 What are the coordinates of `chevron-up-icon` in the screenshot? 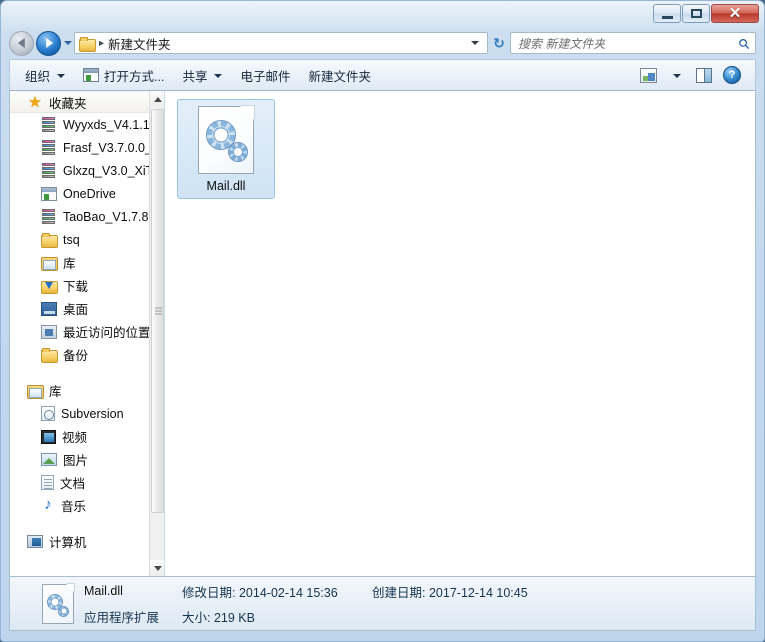 It's located at (157, 99).